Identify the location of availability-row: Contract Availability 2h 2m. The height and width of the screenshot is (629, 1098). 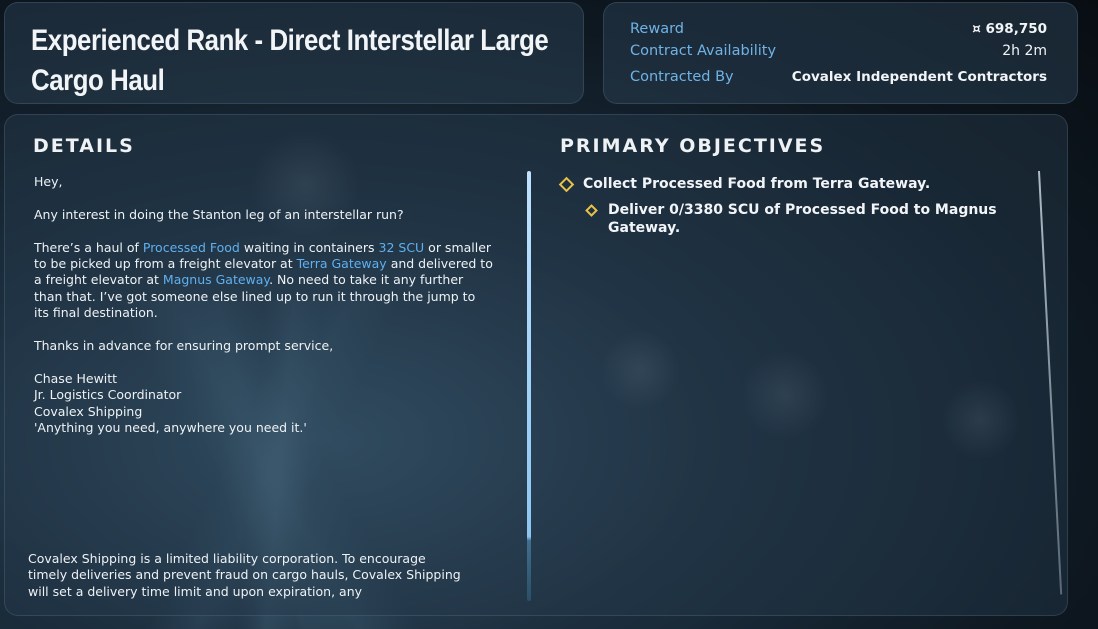
(838, 54).